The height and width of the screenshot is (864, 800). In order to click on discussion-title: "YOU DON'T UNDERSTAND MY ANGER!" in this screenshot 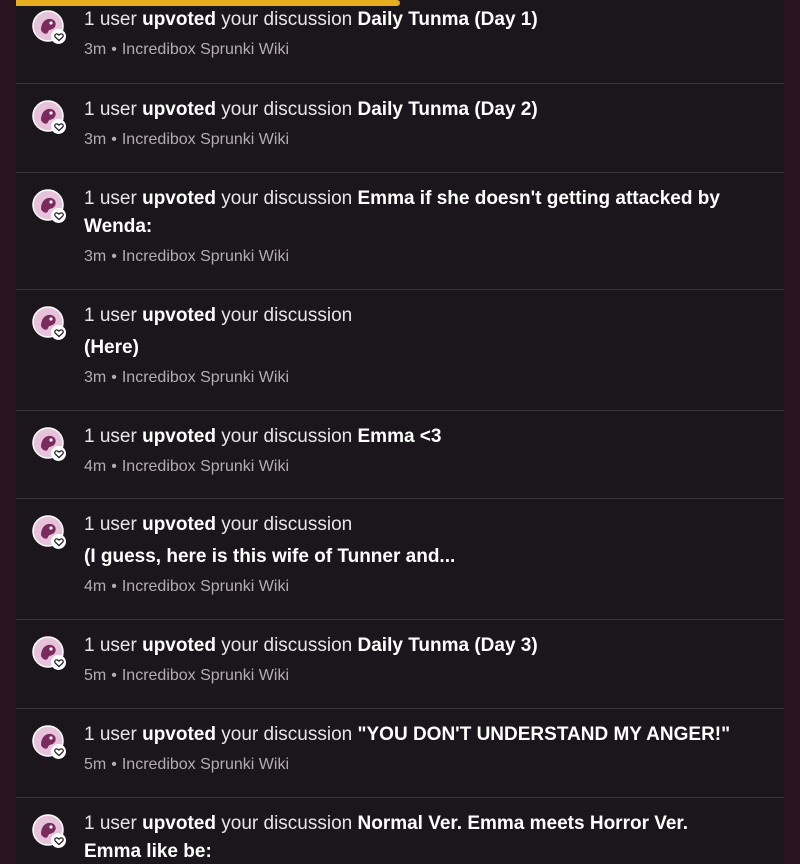, I will do `click(544, 734)`.